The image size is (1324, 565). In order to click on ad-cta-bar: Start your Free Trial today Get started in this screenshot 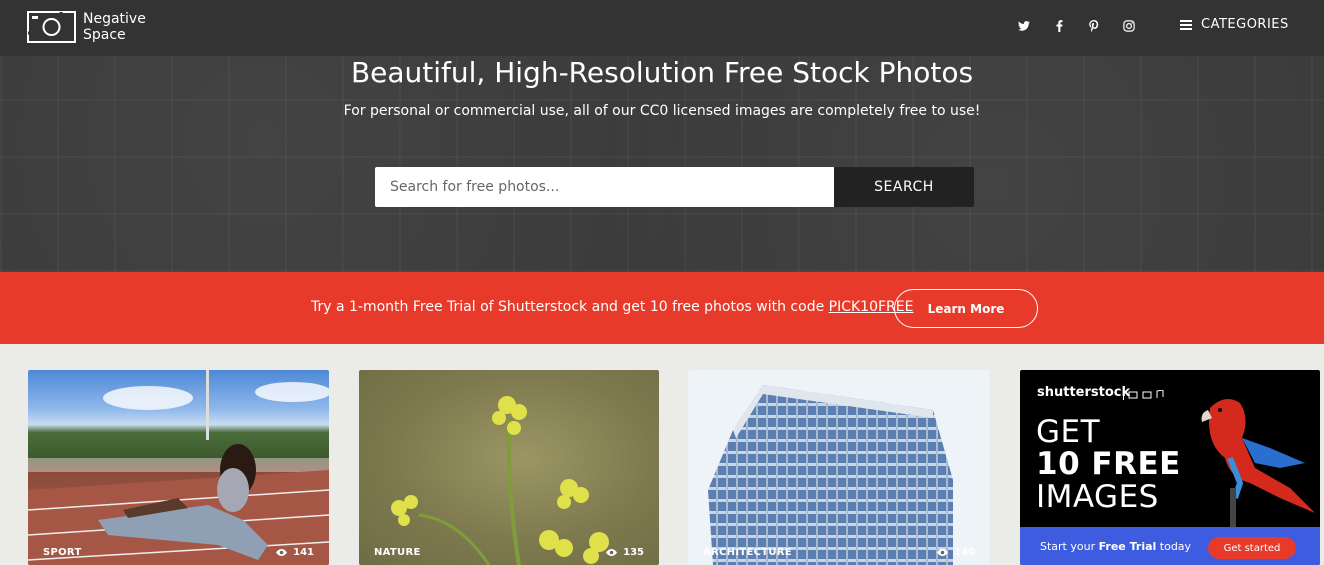, I will do `click(1170, 546)`.